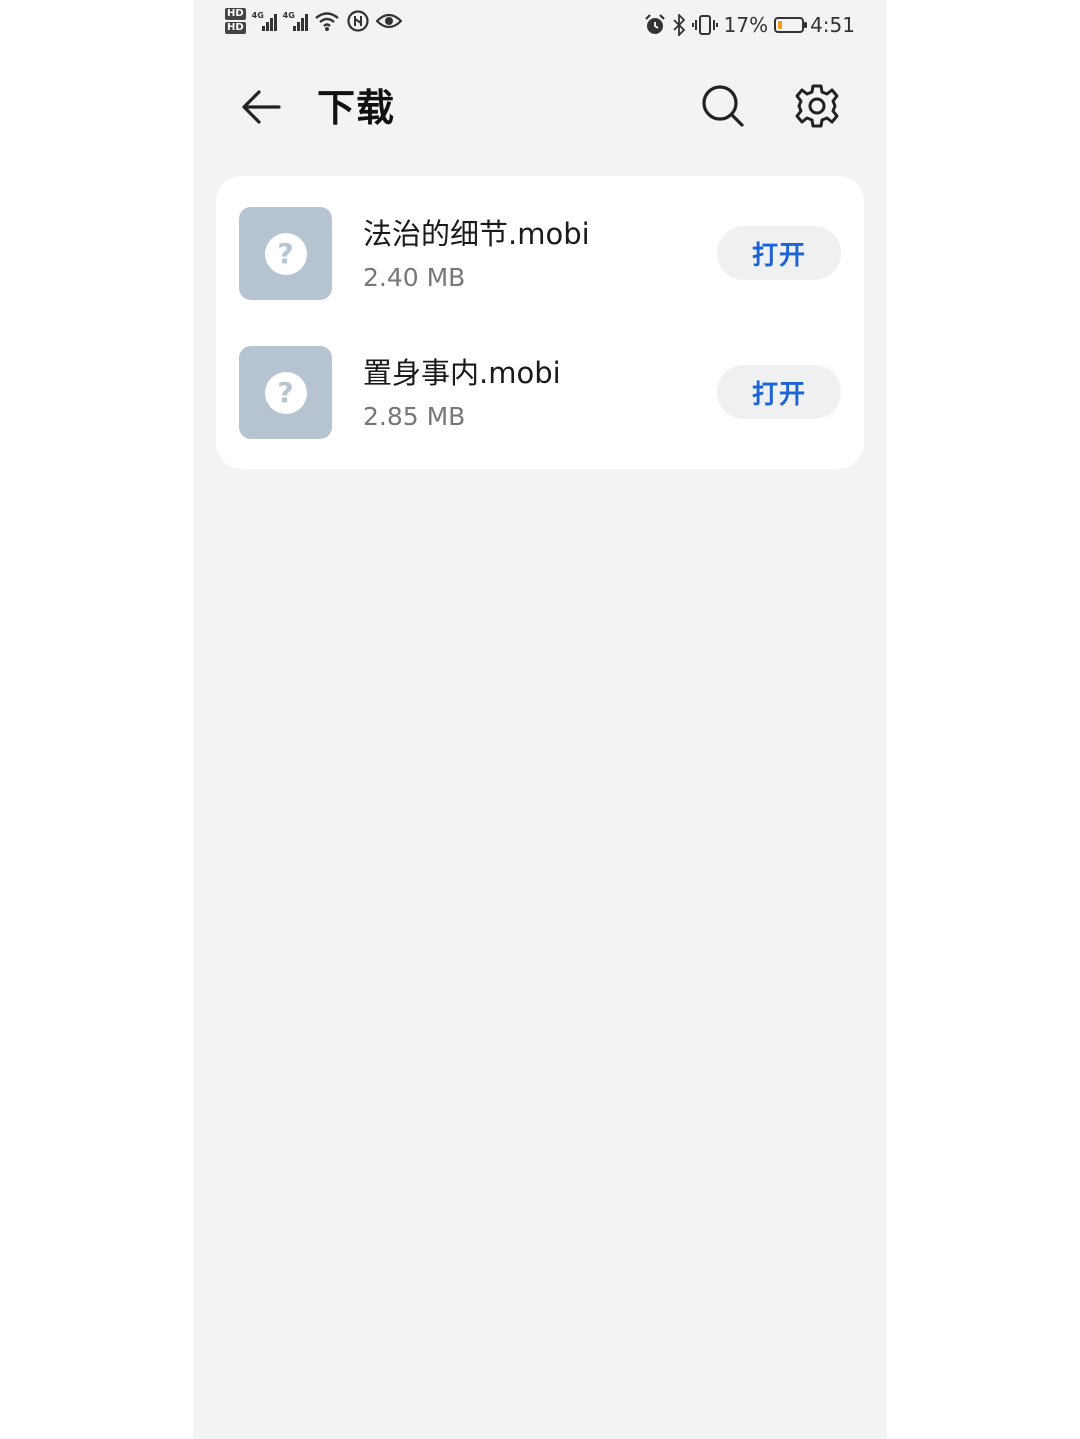  What do you see at coordinates (476, 234) in the screenshot?
I see `file-name: 法治的细节.mobi` at bounding box center [476, 234].